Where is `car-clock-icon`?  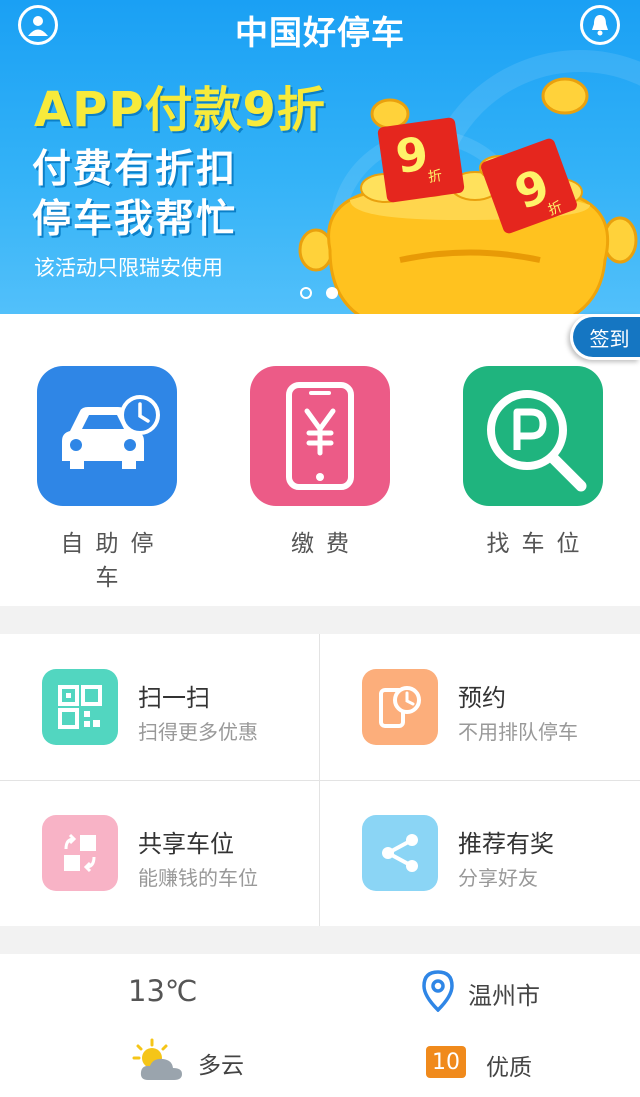 car-clock-icon is located at coordinates (111, 432).